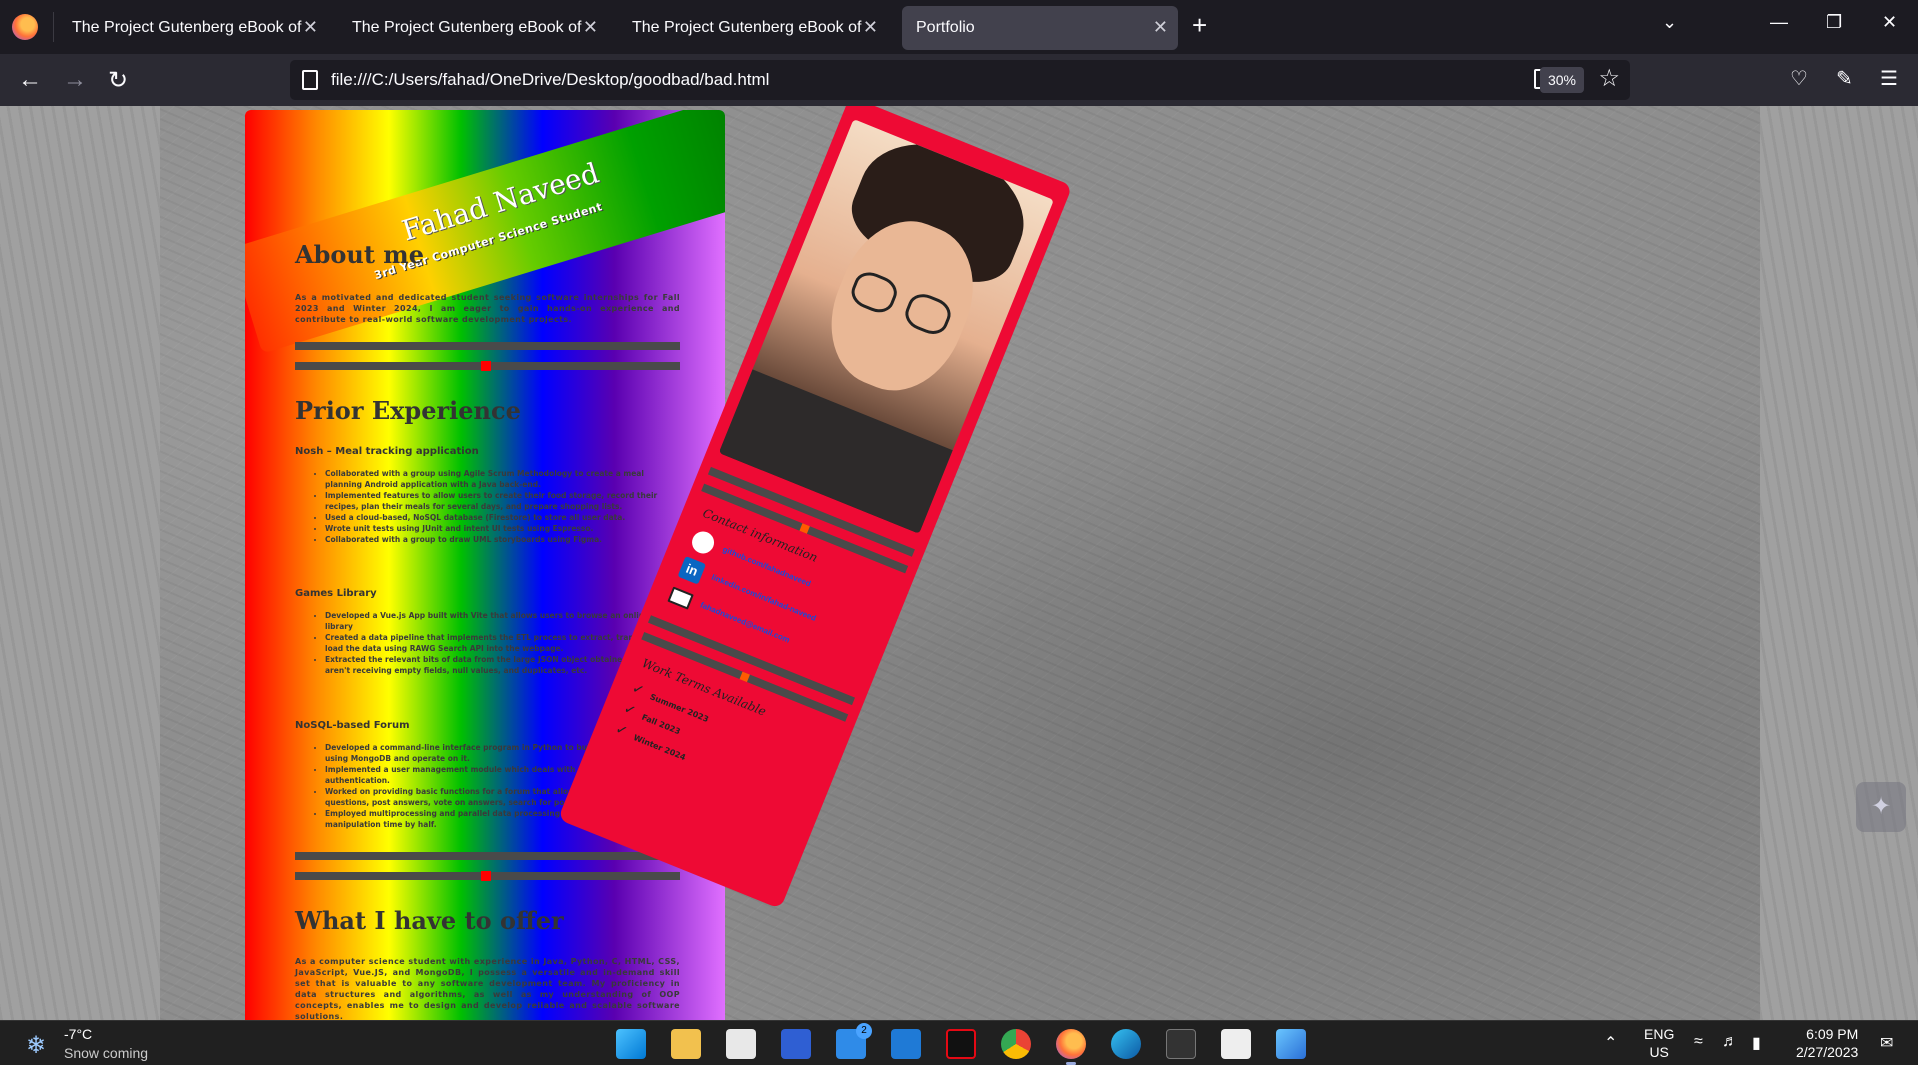  I want to click on mail-icon, so click(680, 598).